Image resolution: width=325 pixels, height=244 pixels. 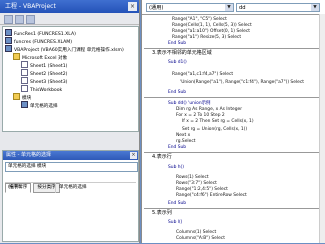 I want to click on tree-item-thisworkbook: ThisWorkbook, so click(x=41, y=89).